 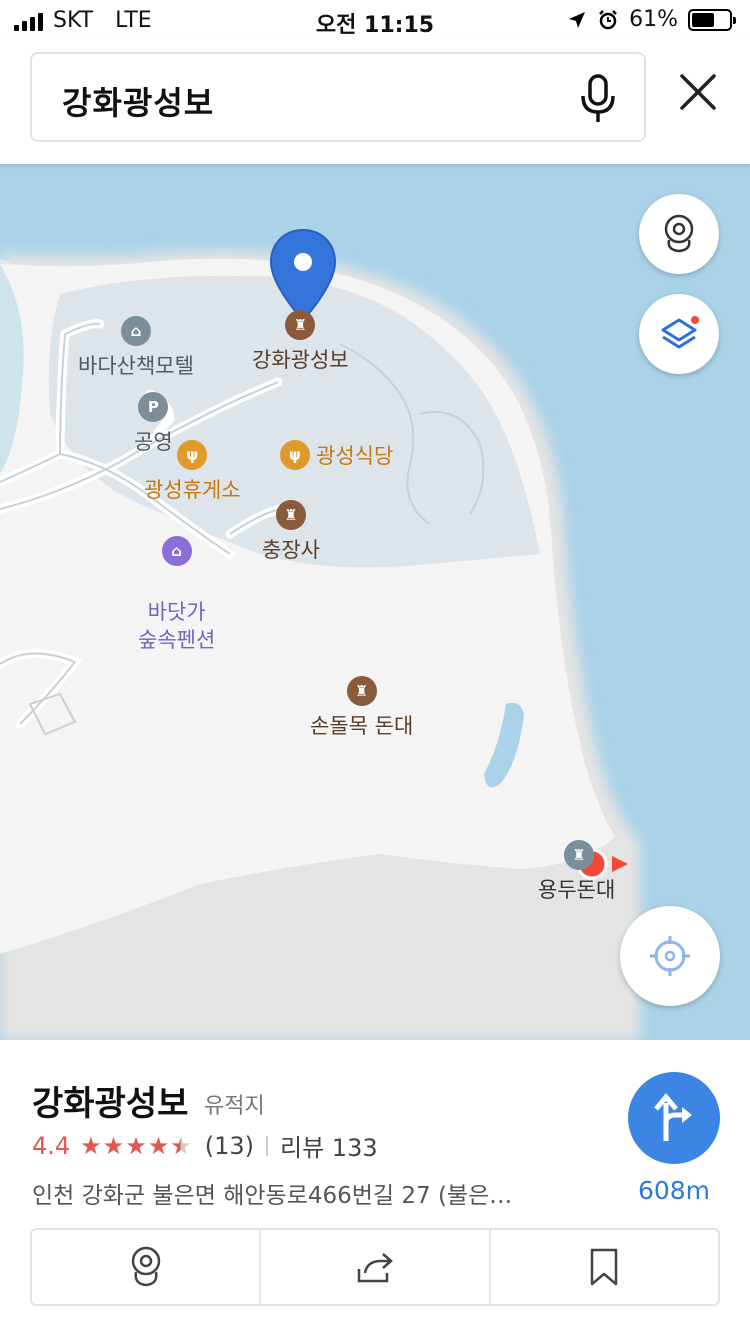 What do you see at coordinates (338, 97) in the screenshot?
I see `search-input: 강화광성보` at bounding box center [338, 97].